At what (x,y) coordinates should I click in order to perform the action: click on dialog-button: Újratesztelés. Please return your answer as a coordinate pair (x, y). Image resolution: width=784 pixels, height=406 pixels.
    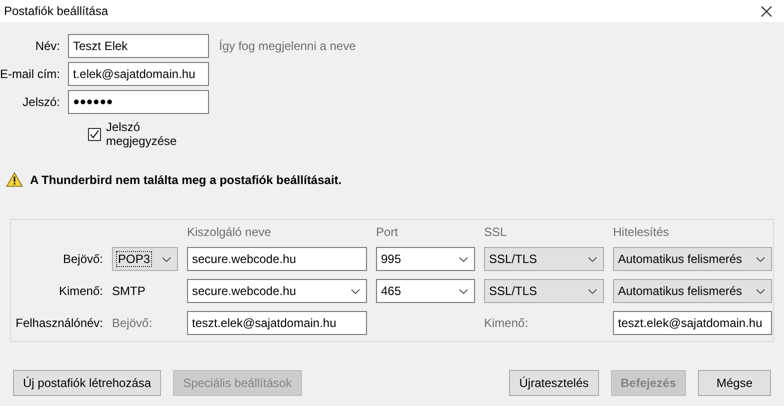
    Looking at the image, I should click on (554, 383).